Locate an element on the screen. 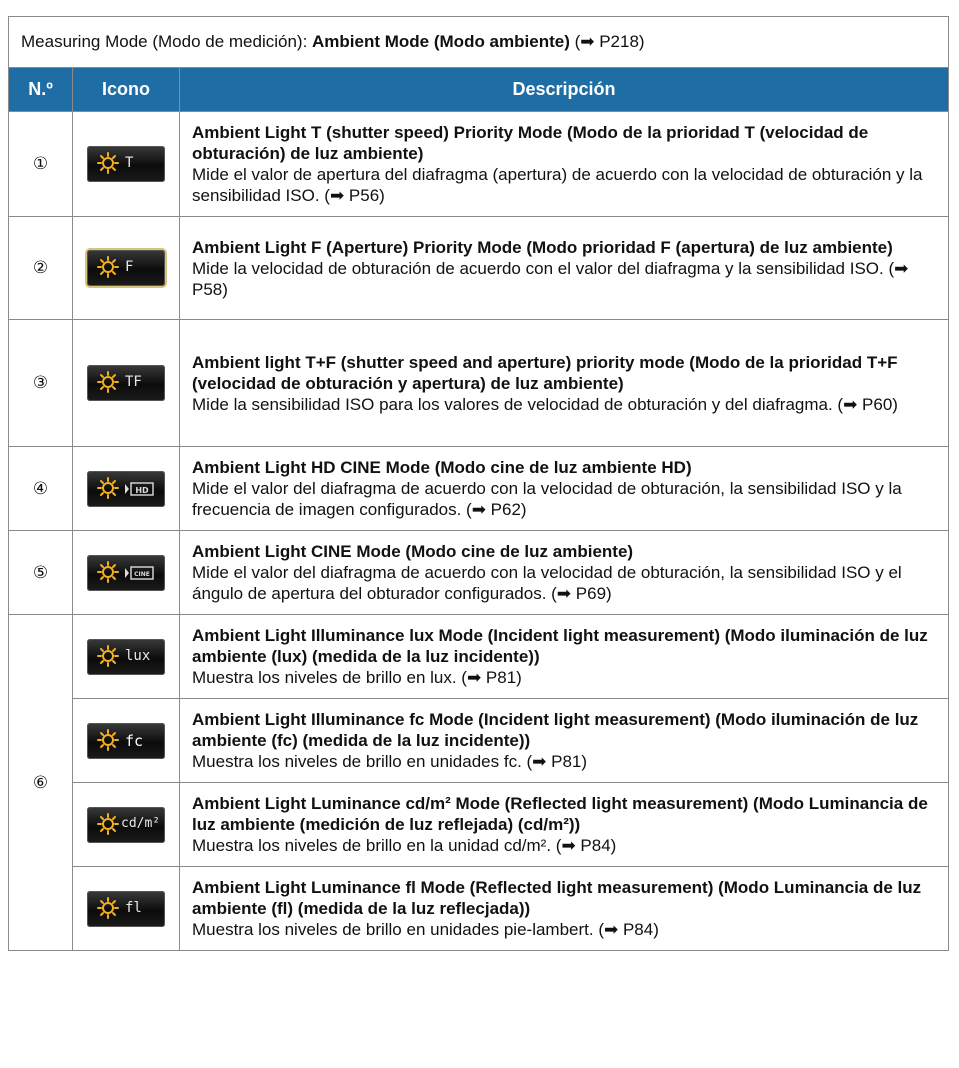 This screenshot has height=1068, width=959. ambient-TF-icon: TF is located at coordinates (126, 383).